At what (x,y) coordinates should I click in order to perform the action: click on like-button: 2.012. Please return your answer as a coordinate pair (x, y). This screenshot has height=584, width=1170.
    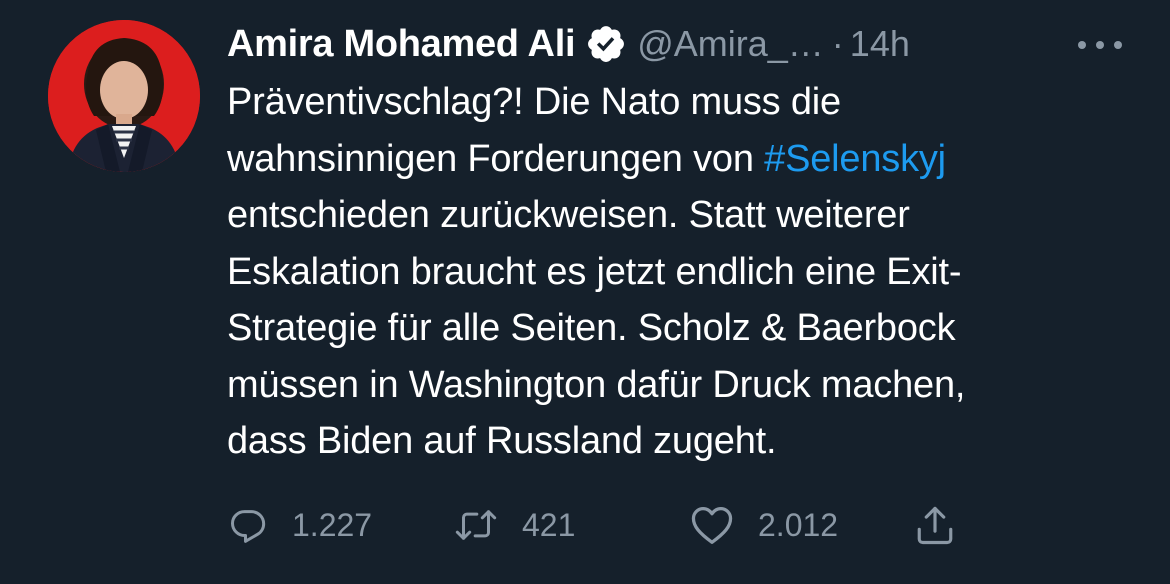
    Looking at the image, I should click on (764, 525).